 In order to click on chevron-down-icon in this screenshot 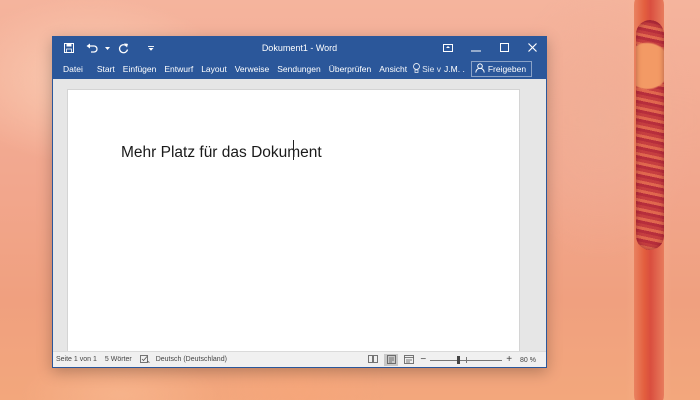, I will do `click(107, 48)`.